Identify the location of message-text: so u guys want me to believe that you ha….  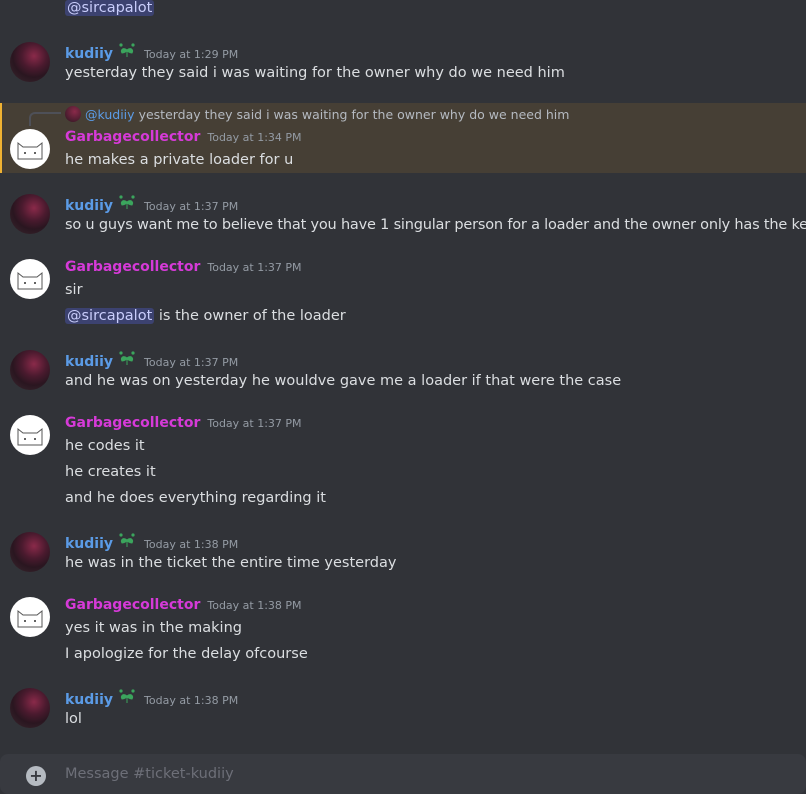
(435, 225).